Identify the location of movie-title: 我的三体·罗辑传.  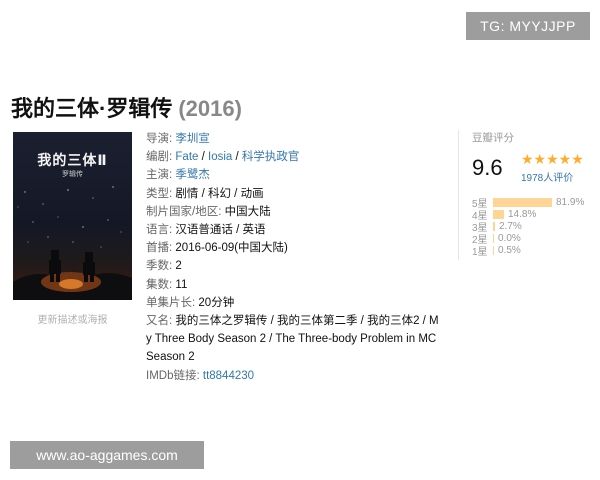
(92, 108).